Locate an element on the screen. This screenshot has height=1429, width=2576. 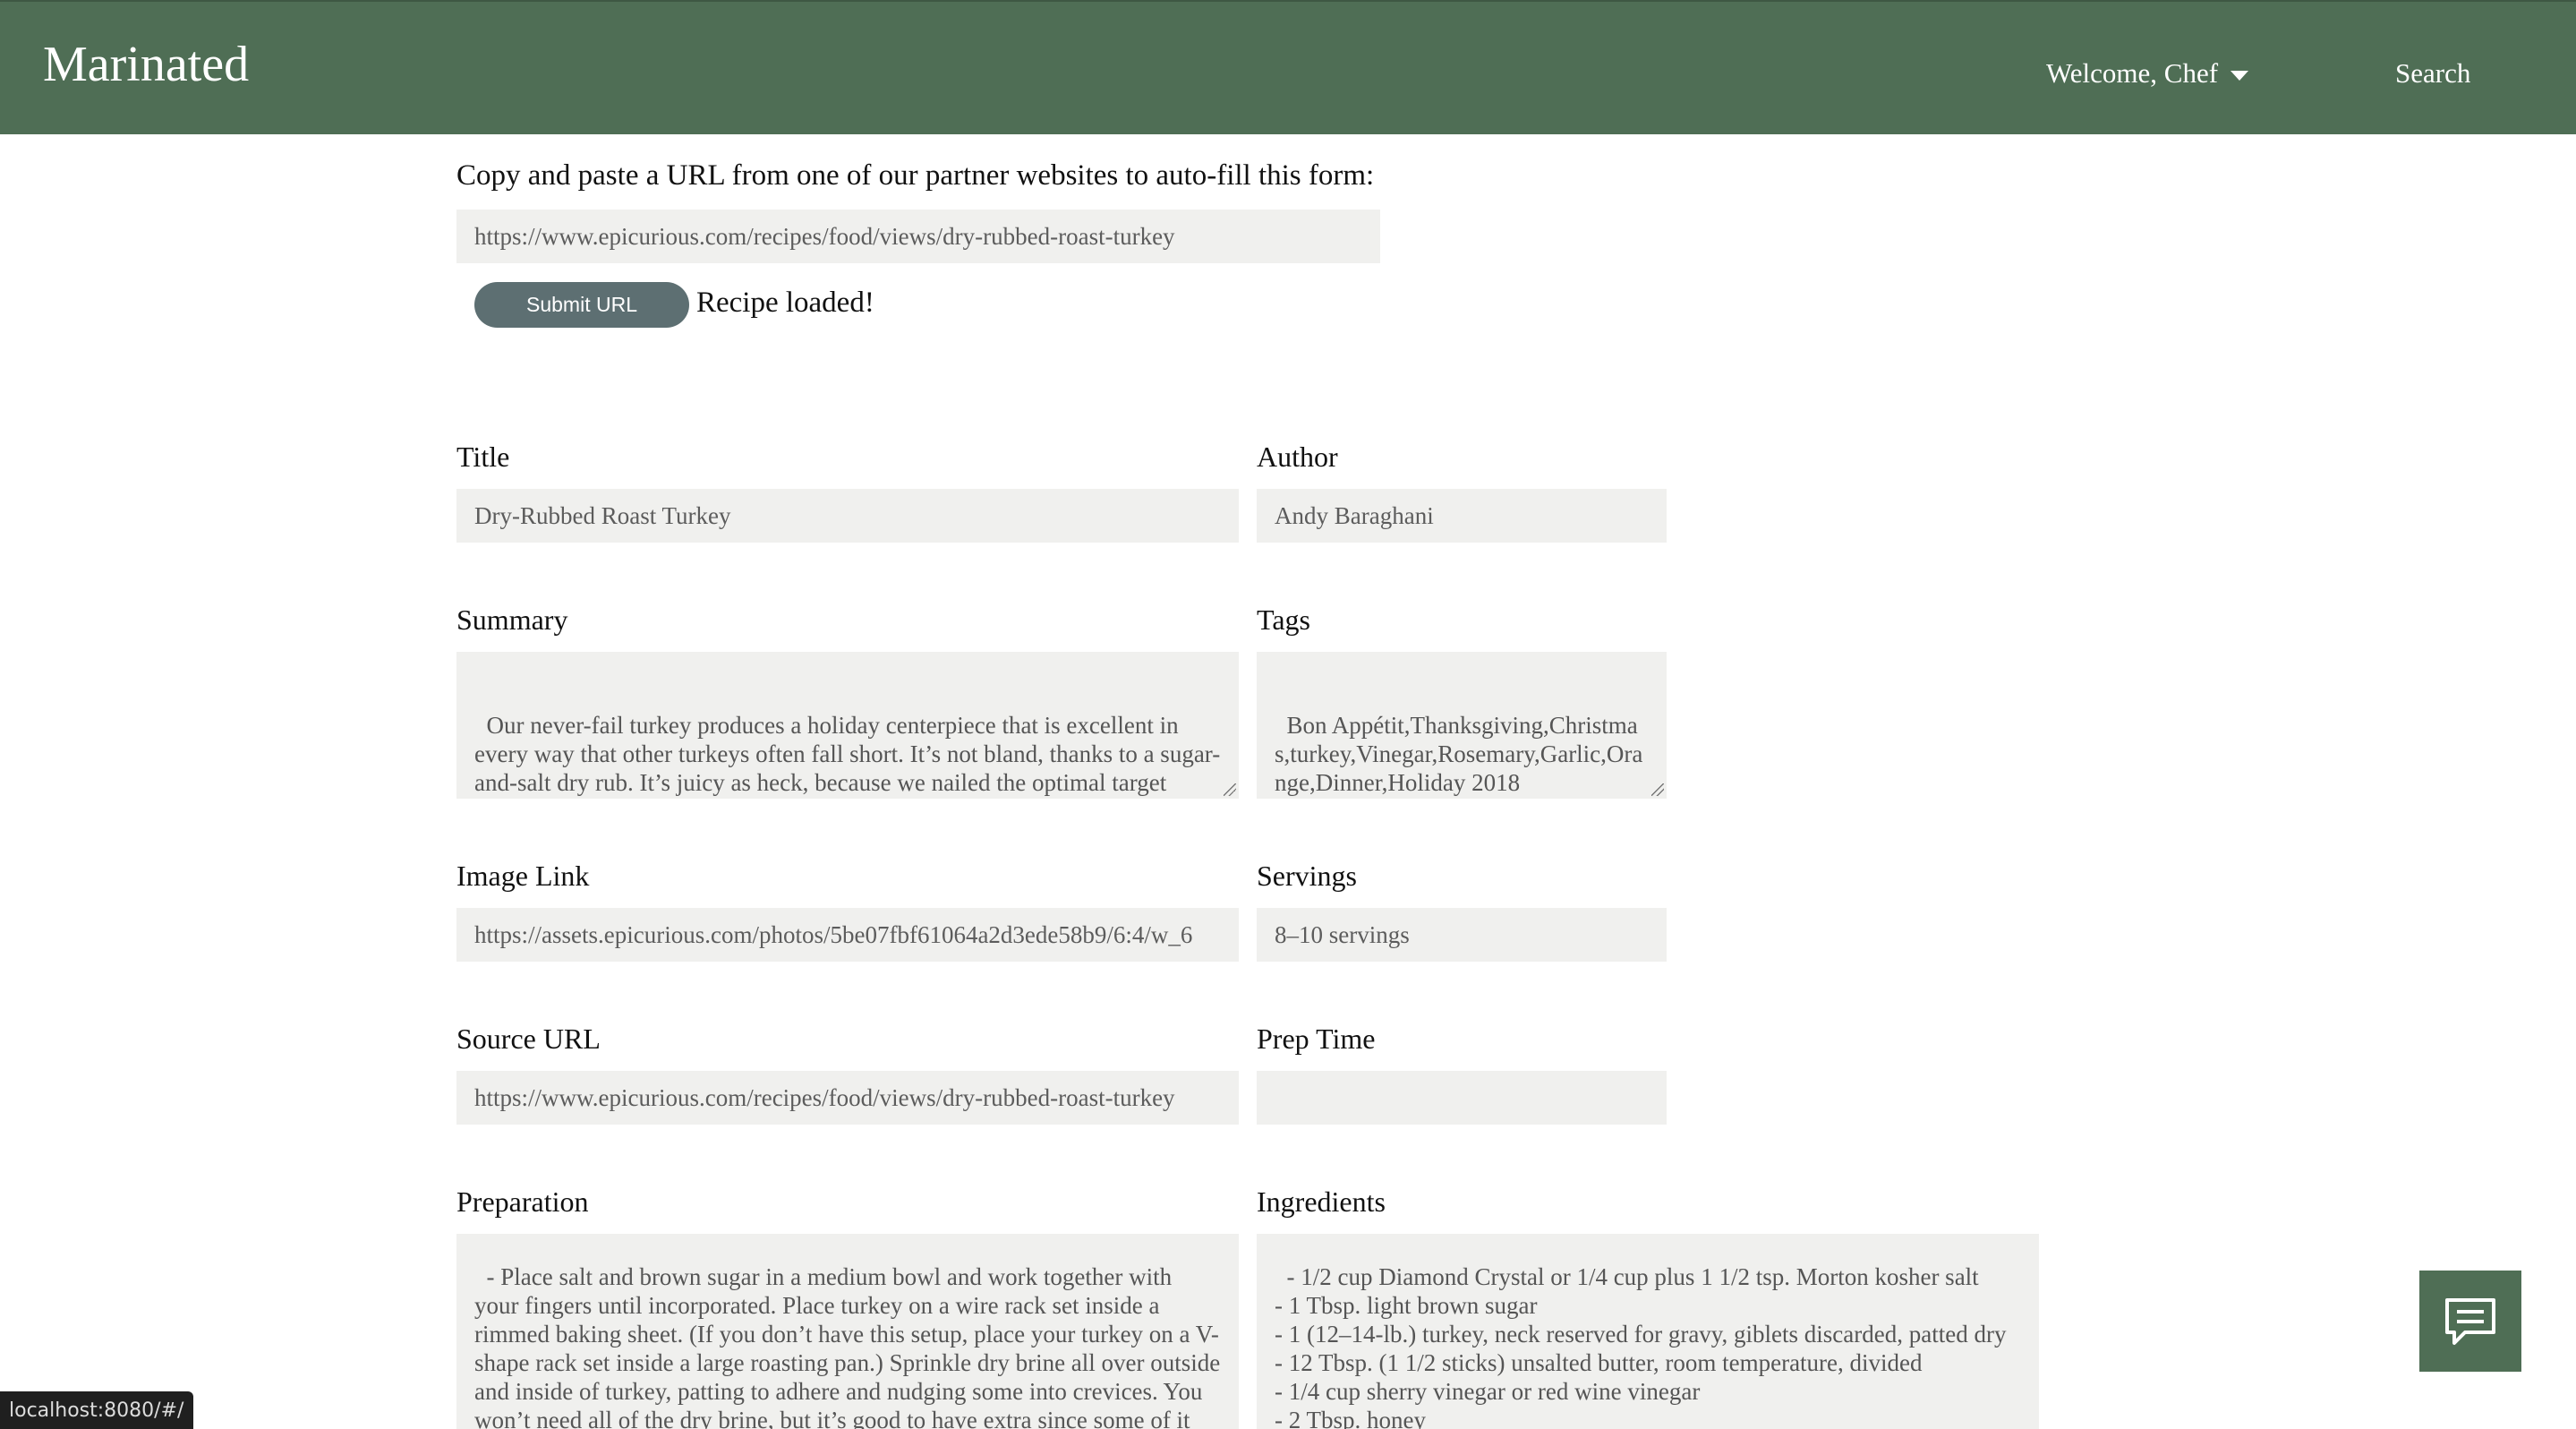
recipe-loaded-status: Recipe loaded! is located at coordinates (785, 303).